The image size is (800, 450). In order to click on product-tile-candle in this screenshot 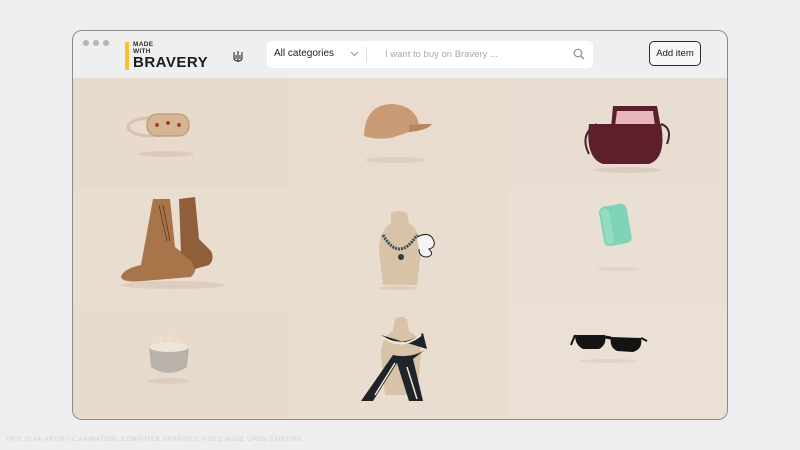, I will do `click(182, 362)`.